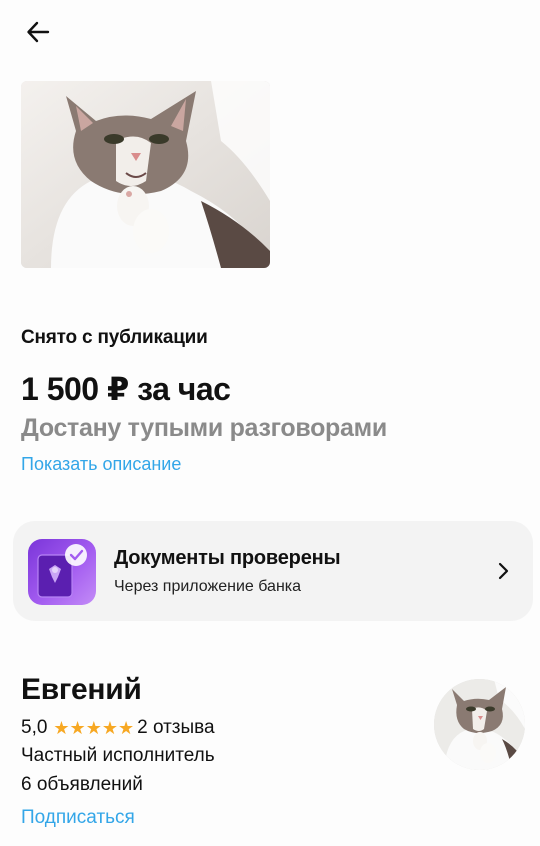 The image size is (540, 846). Describe the element at coordinates (82, 785) in the screenshot. I see `seller-ads-count: 6 объявлений` at that location.